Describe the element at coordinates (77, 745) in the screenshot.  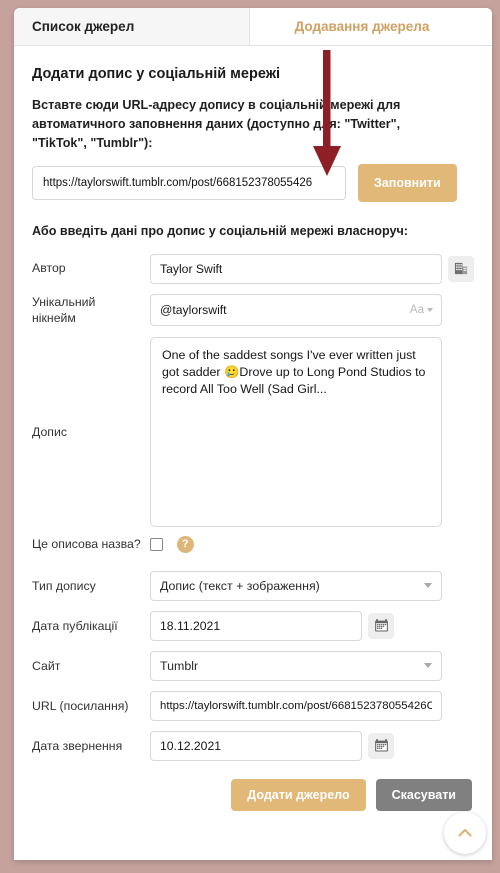
I see `access-date-label: Дата звернення` at that location.